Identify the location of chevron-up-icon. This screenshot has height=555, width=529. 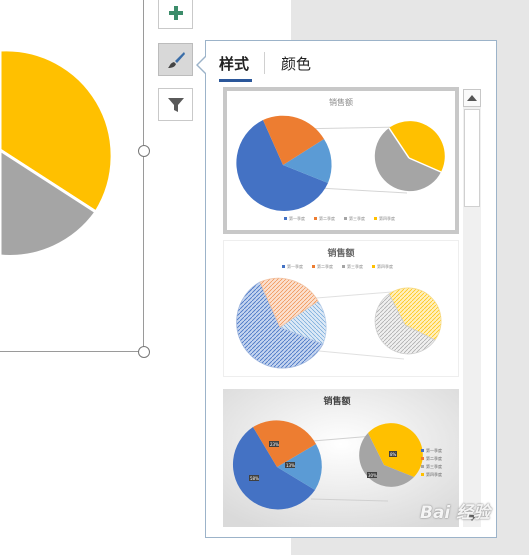
(472, 98).